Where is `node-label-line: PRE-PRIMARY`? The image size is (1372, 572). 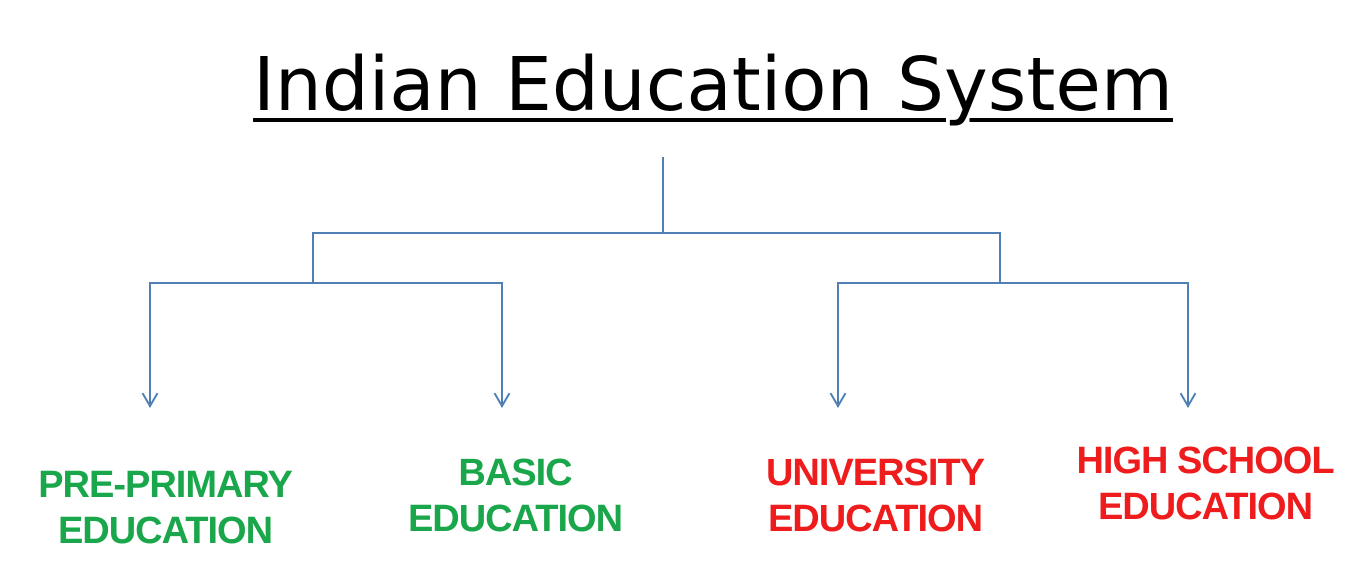
node-label-line: PRE-PRIMARY is located at coordinates (165, 485).